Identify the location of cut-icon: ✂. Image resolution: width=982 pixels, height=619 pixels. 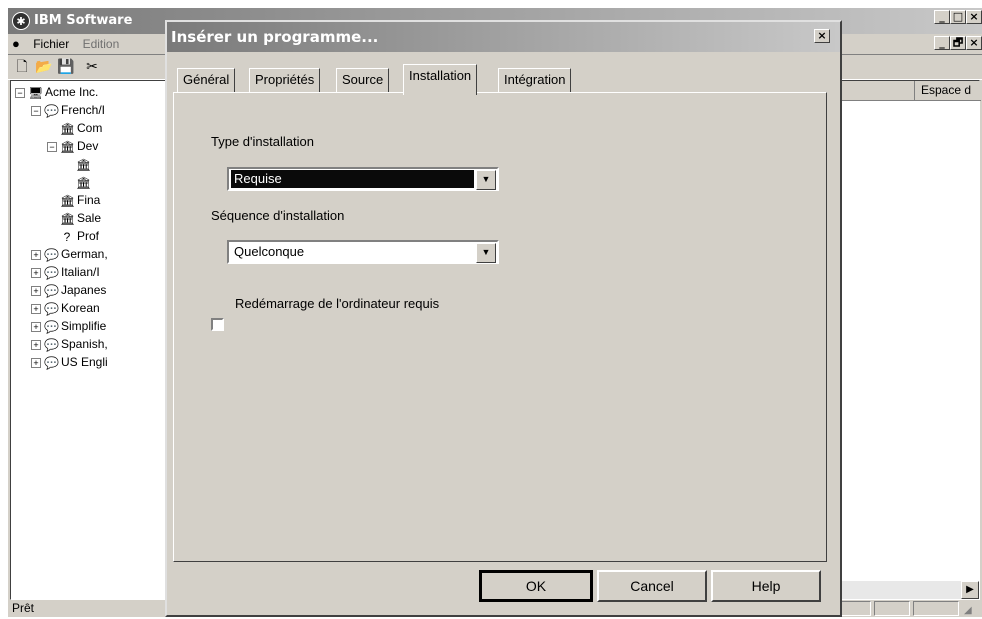
(92, 67).